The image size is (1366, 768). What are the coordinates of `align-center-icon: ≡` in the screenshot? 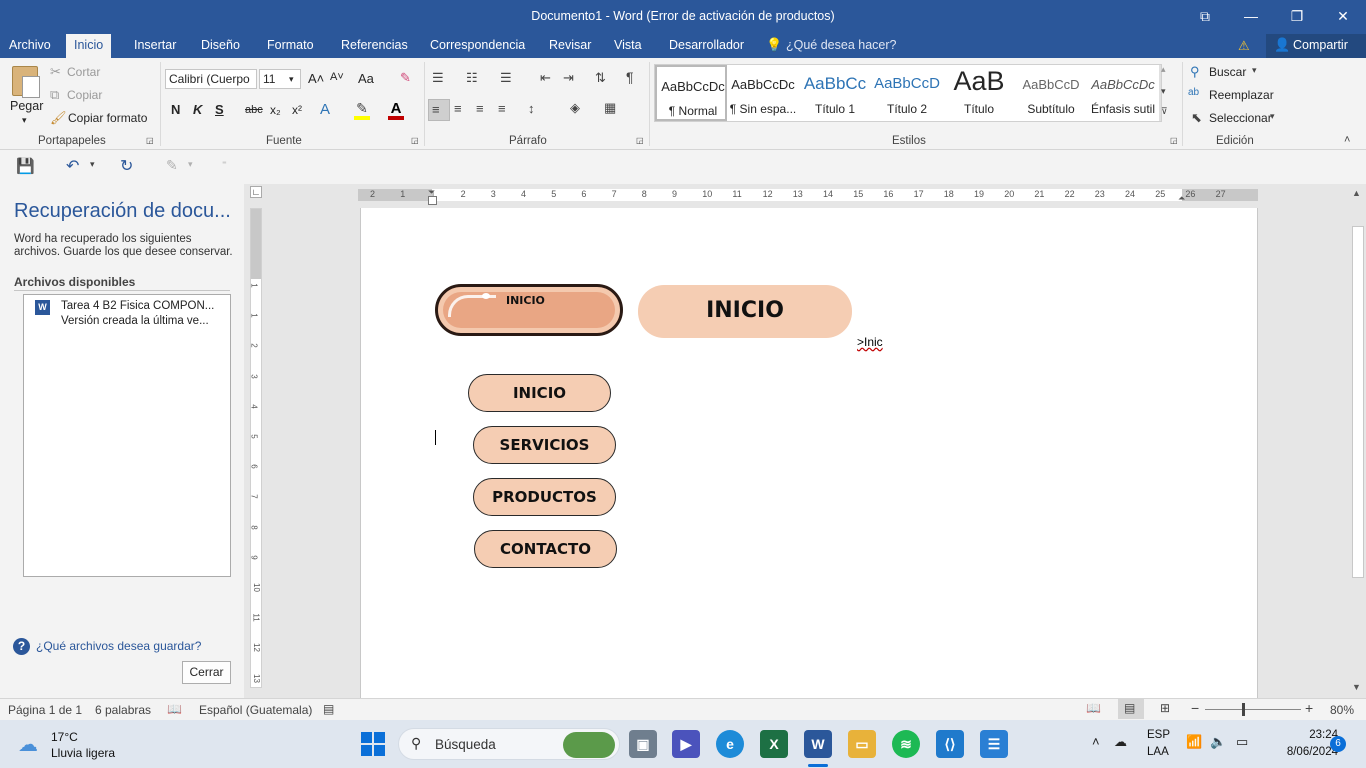 It's located at (458, 108).